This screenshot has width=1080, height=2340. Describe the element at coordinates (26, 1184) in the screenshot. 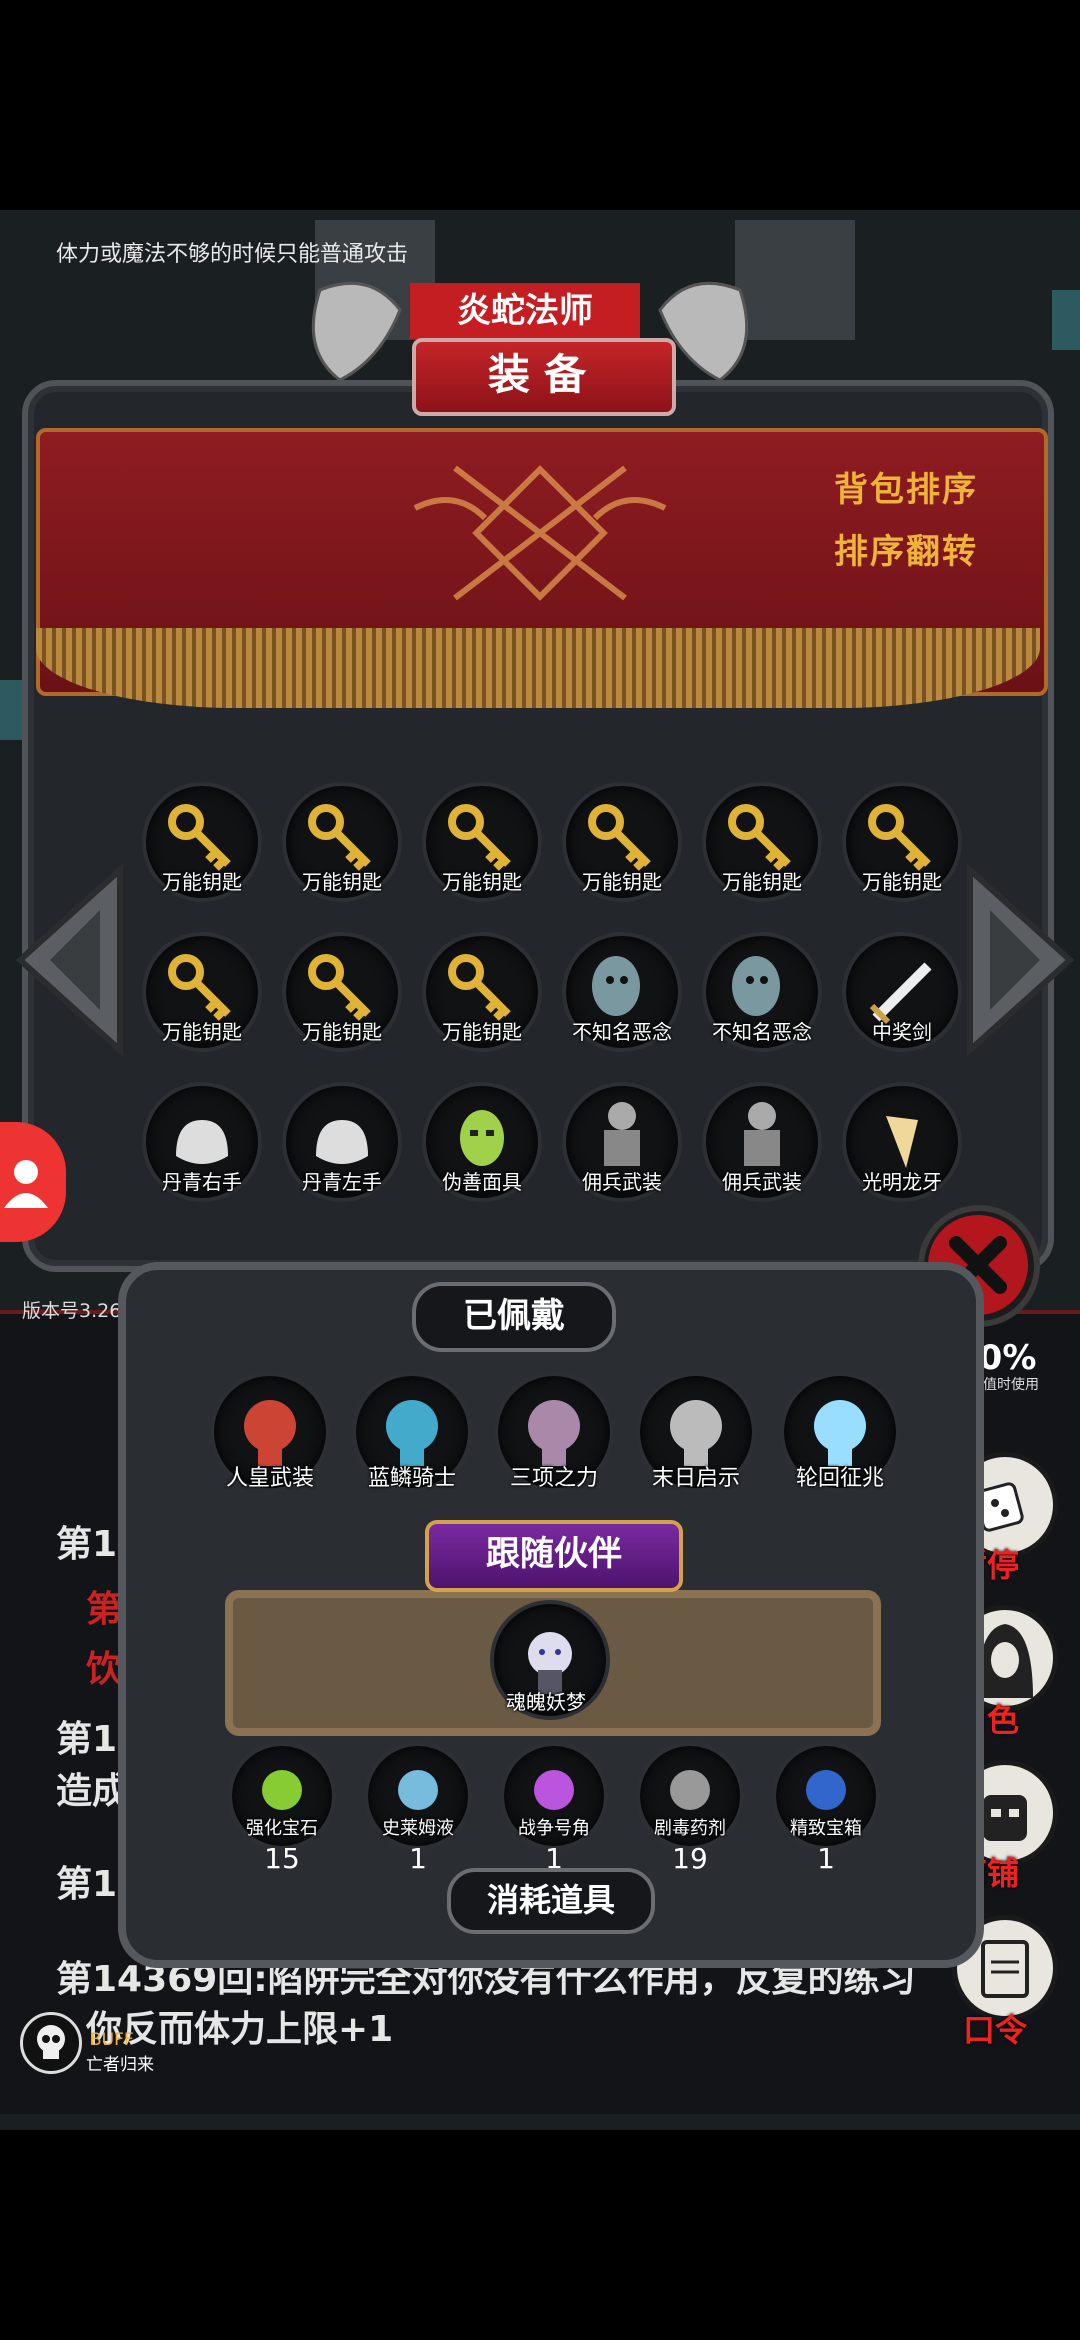

I see `person-icon` at that location.